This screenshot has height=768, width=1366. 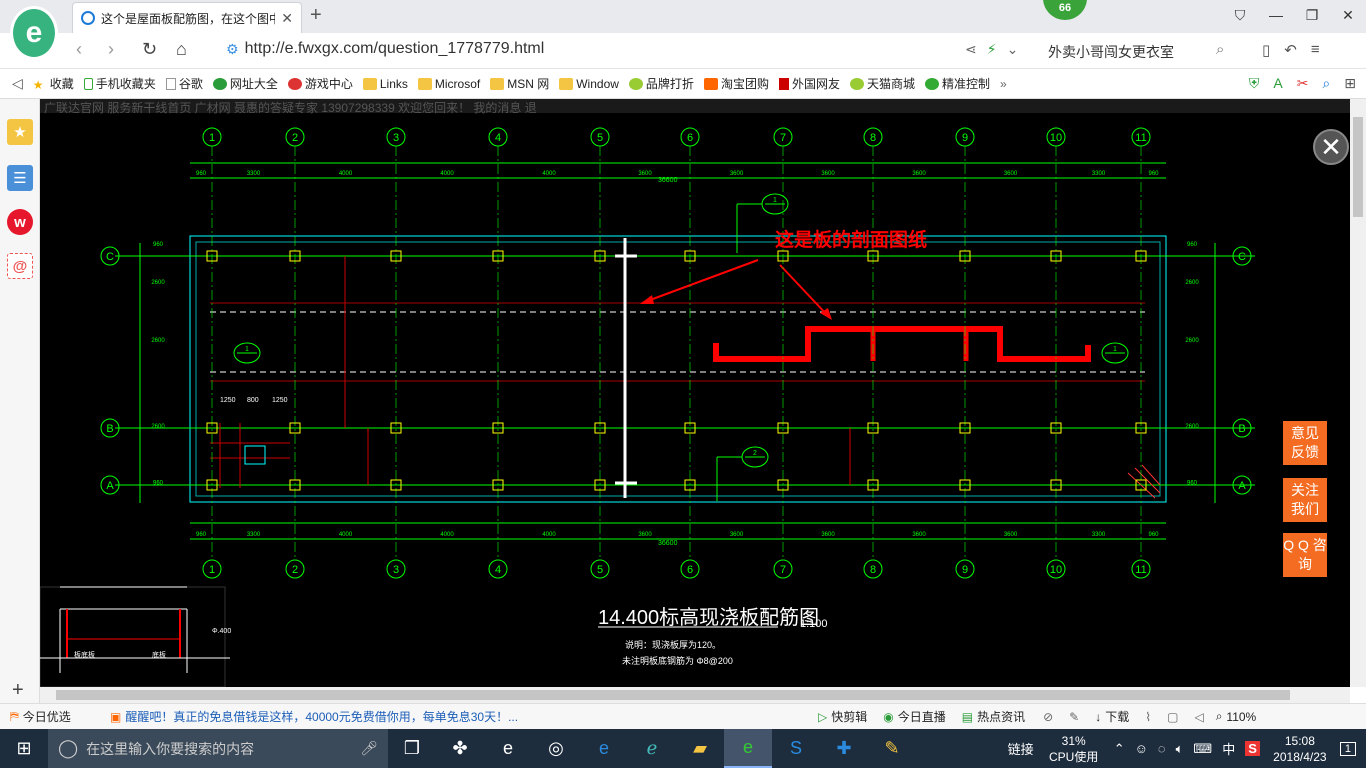 What do you see at coordinates (1112, 716) in the screenshot?
I see `status-item-download: ↓ 下载` at bounding box center [1112, 716].